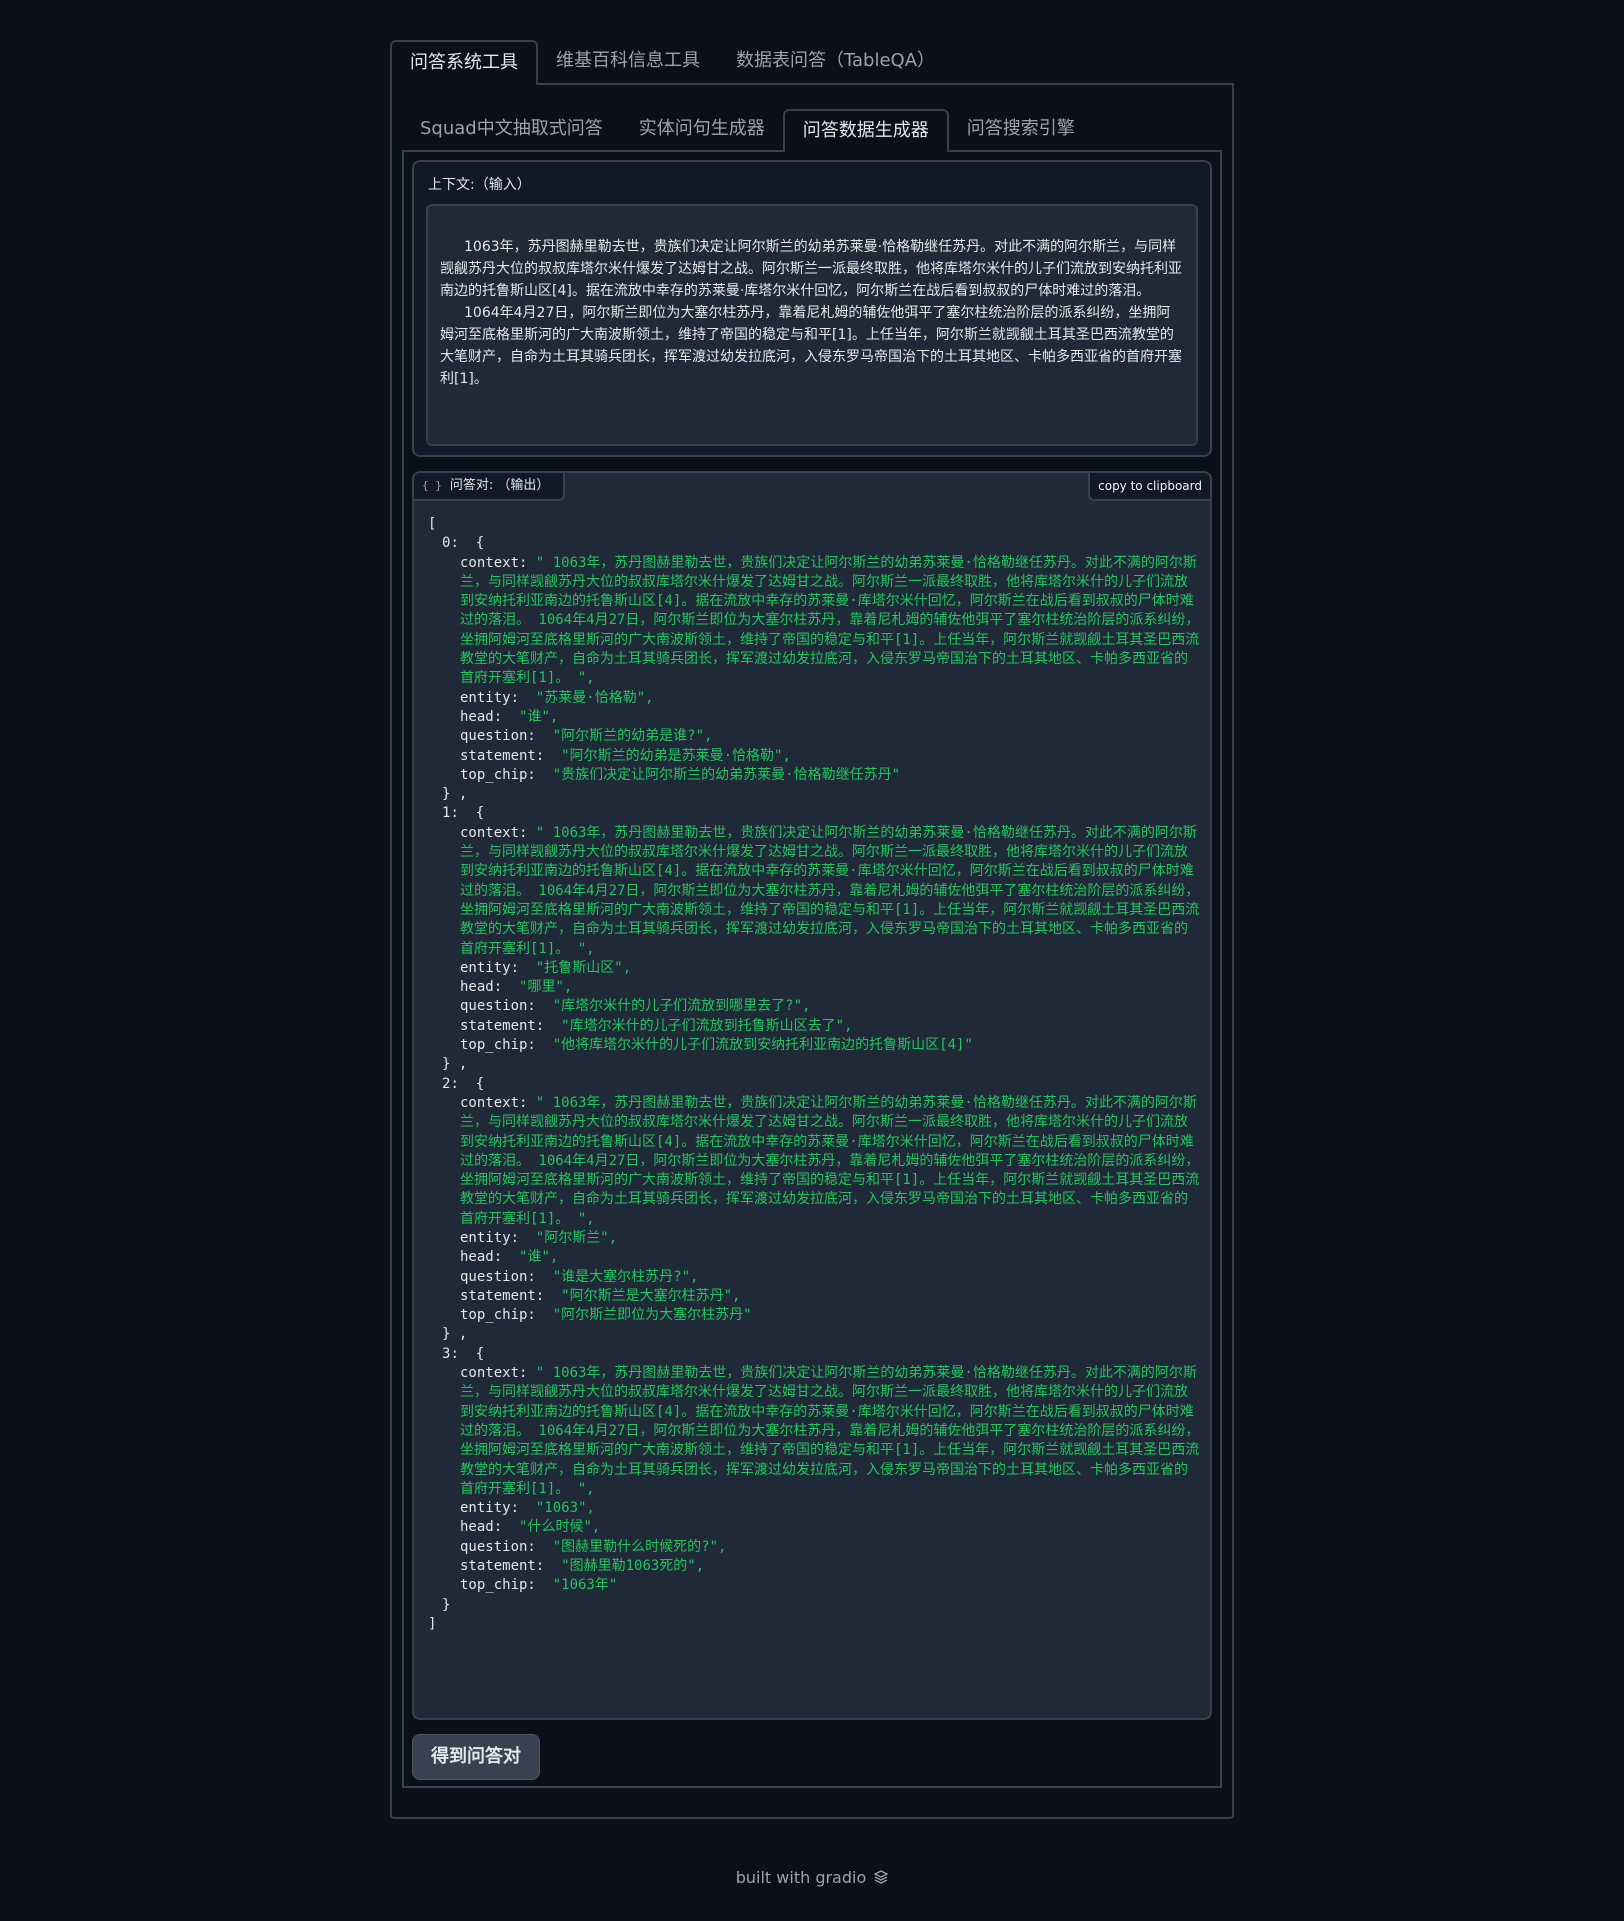 The height and width of the screenshot is (1921, 1624). What do you see at coordinates (1149, 487) in the screenshot?
I see `copy-to-clipboard-button: copy to clipboard` at bounding box center [1149, 487].